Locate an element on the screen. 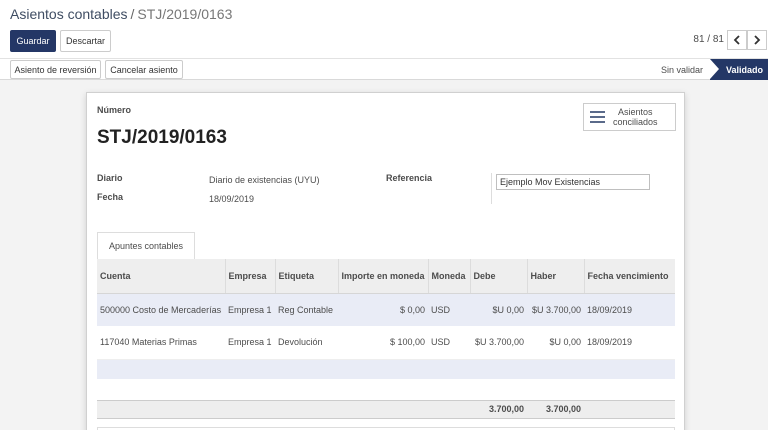 The width and height of the screenshot is (768, 430). cell-account: 117040 Materias Primas is located at coordinates (161, 343).